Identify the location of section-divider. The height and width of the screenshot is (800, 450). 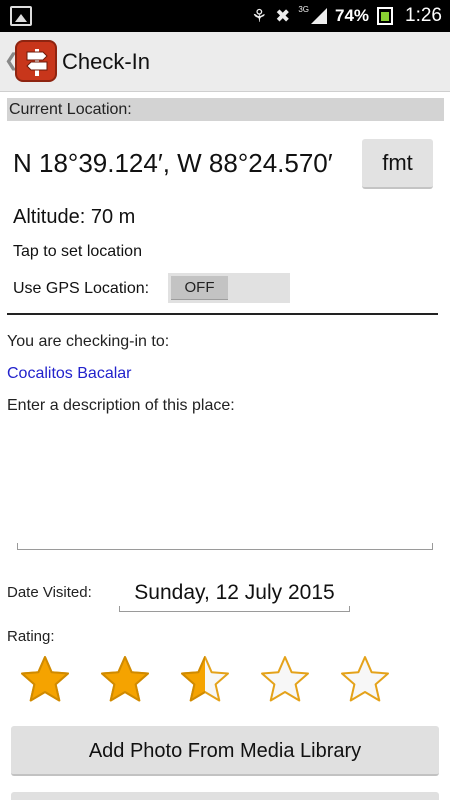
(222, 314).